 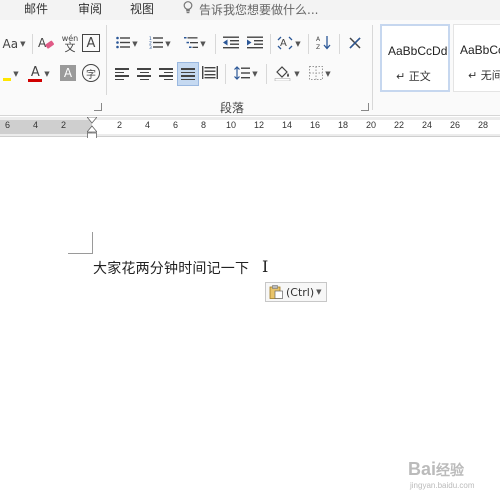 I want to click on align-left-button, so click(x=122, y=74).